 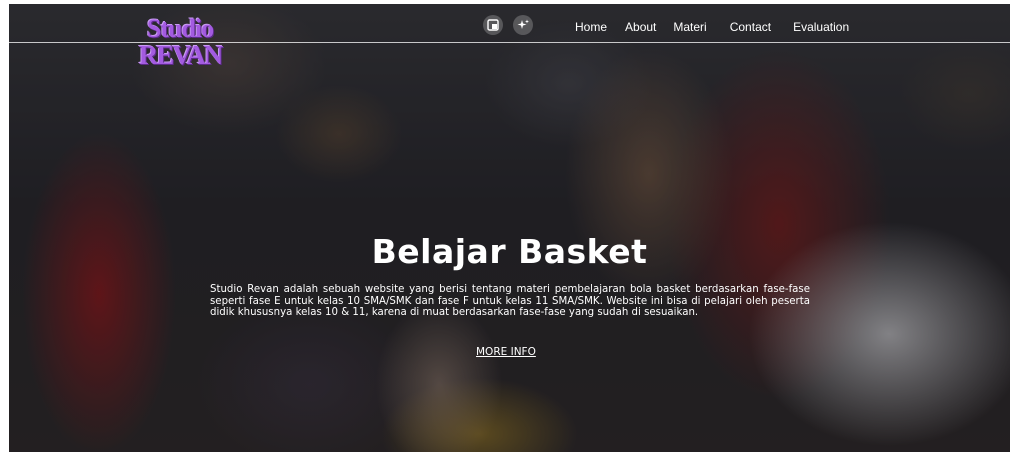 I want to click on sparkle-icon, so click(x=523, y=25).